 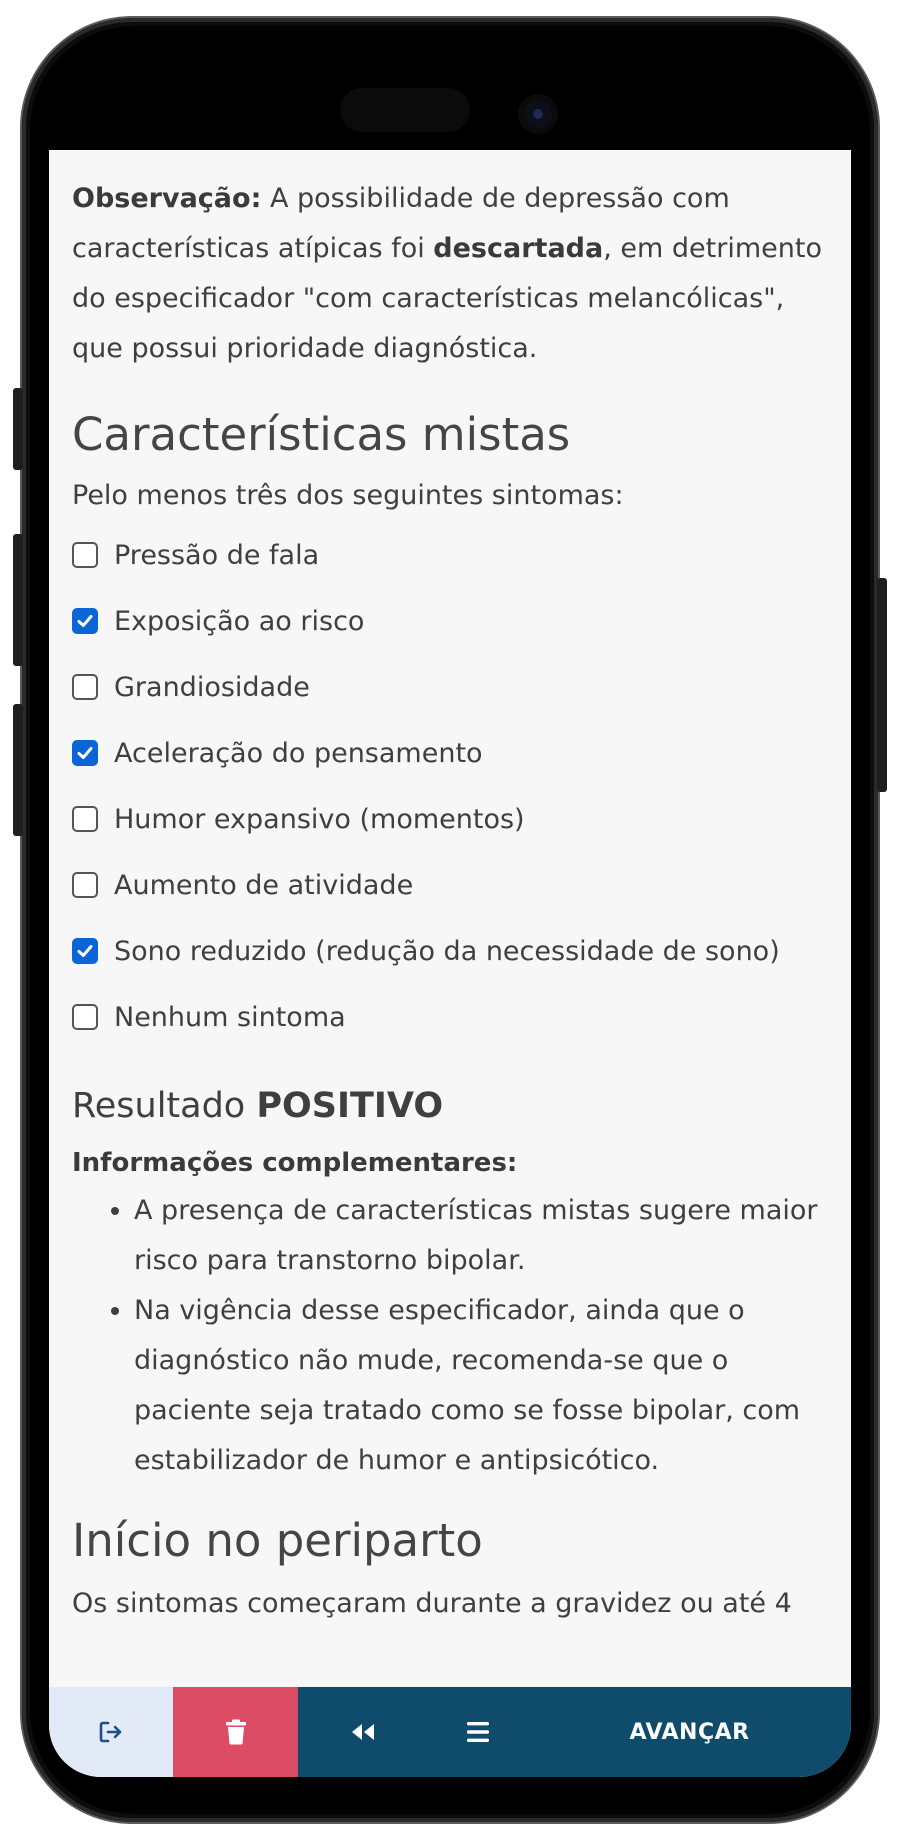 What do you see at coordinates (239, 621) in the screenshot?
I see `symptom-label: Exposição ao risco` at bounding box center [239, 621].